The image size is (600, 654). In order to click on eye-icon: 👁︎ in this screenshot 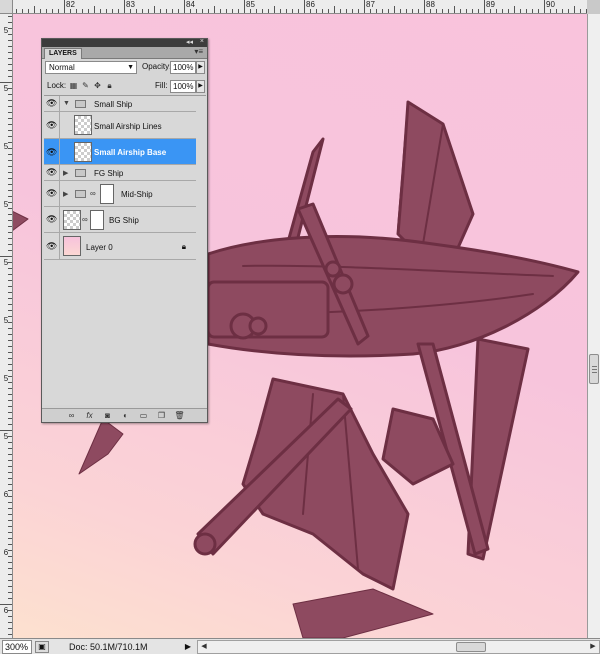, I will do `click(52, 193)`.